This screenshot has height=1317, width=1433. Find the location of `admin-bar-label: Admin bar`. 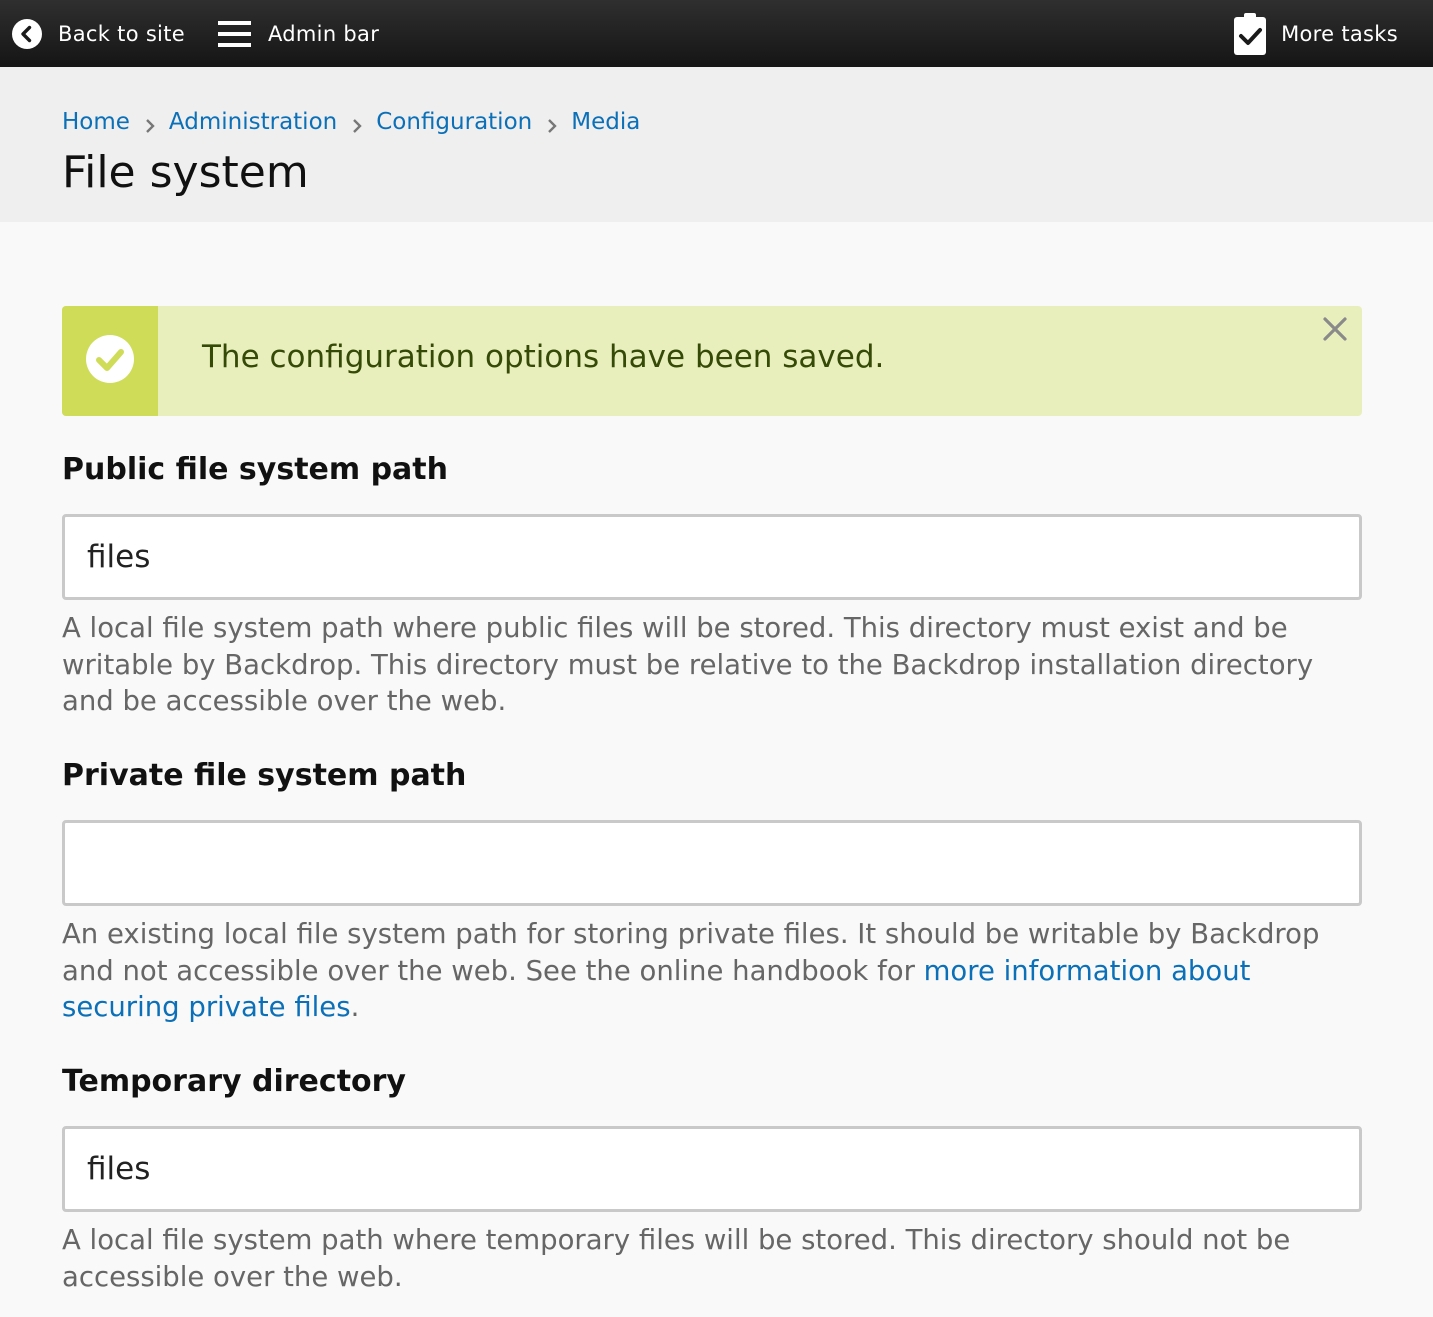

admin-bar-label: Admin bar is located at coordinates (324, 33).